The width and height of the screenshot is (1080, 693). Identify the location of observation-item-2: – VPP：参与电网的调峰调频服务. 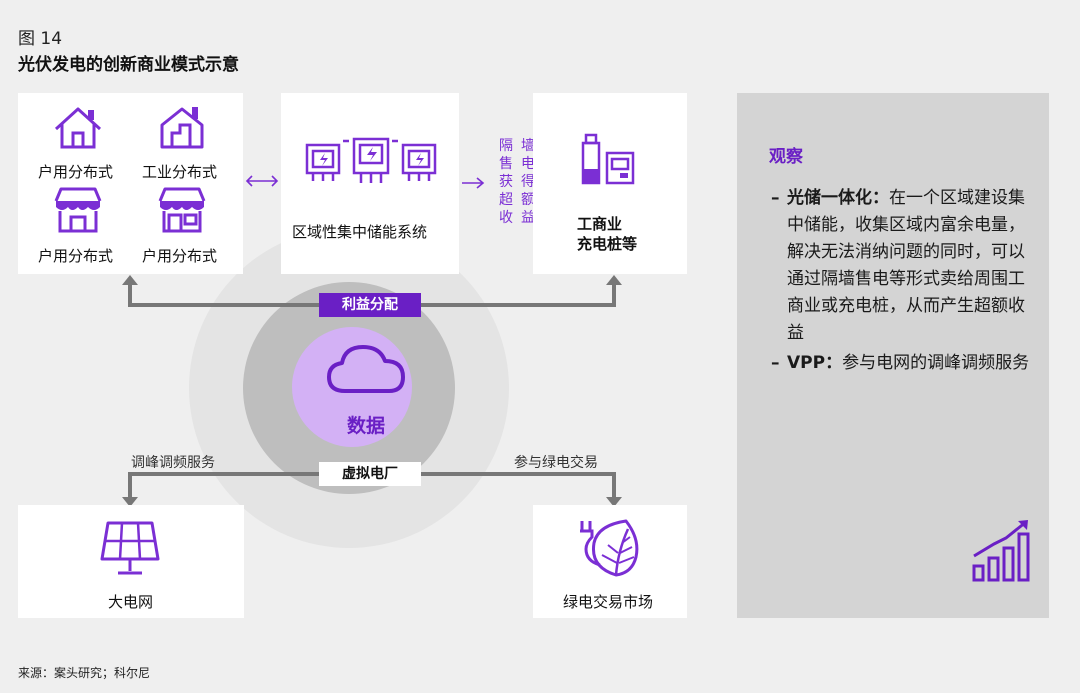
(904, 363).